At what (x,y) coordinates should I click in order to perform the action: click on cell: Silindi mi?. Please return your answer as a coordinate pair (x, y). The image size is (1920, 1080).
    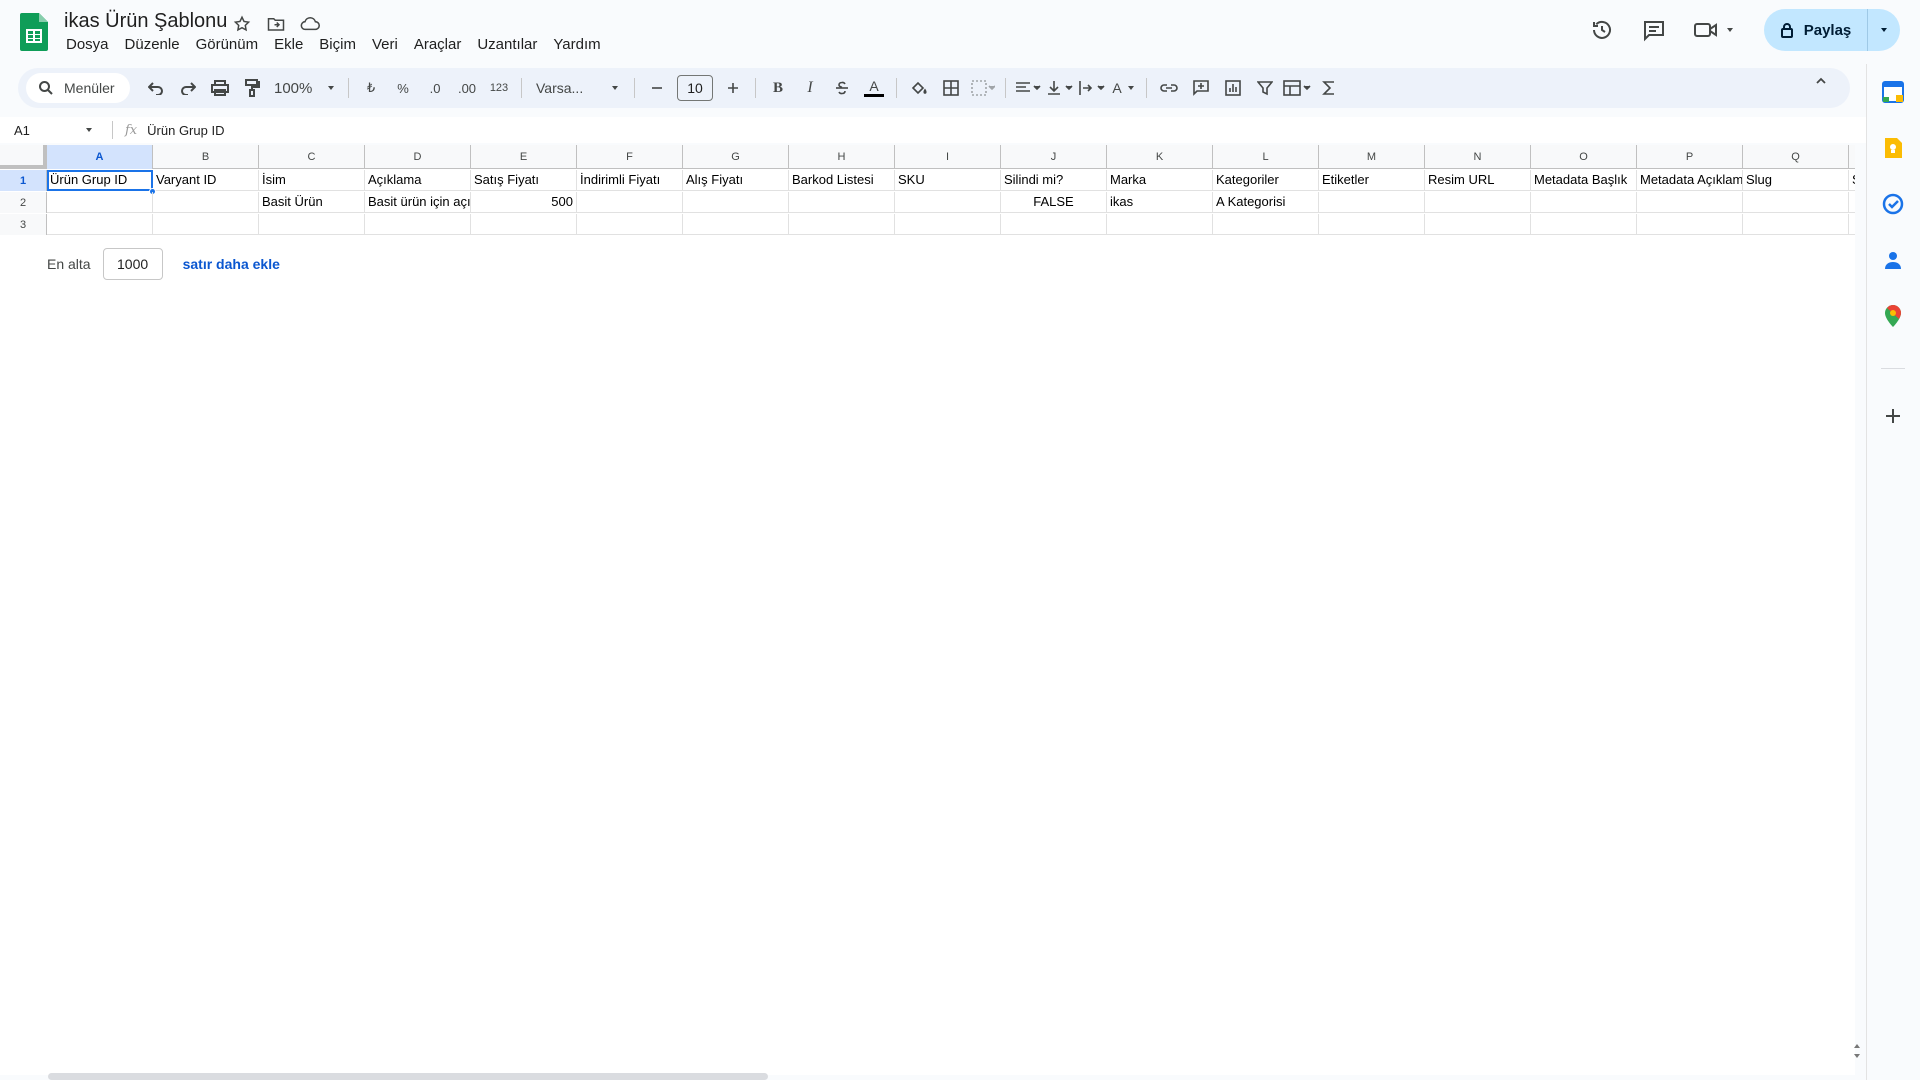
    Looking at the image, I should click on (1054, 180).